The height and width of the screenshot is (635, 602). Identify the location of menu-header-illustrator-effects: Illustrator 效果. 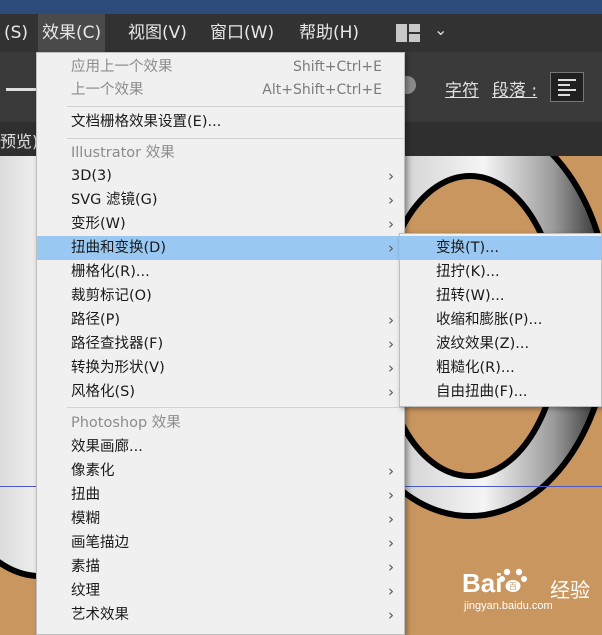
(123, 153).